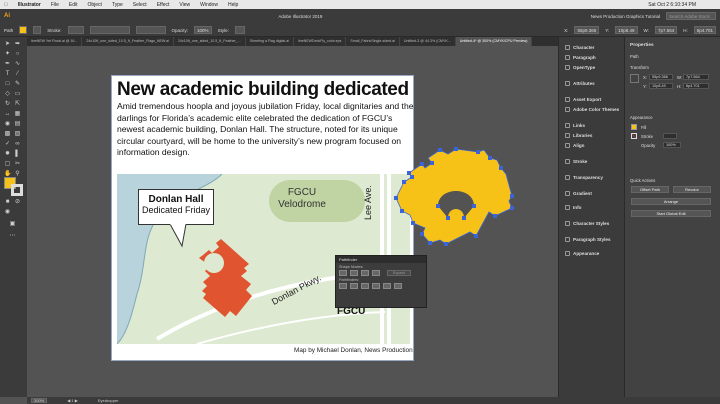 The height and width of the screenshot is (404, 720). Describe the element at coordinates (373, 41) in the screenshot. I see `doc-tab-6: Small_FabricSingle-sided.ai` at that location.